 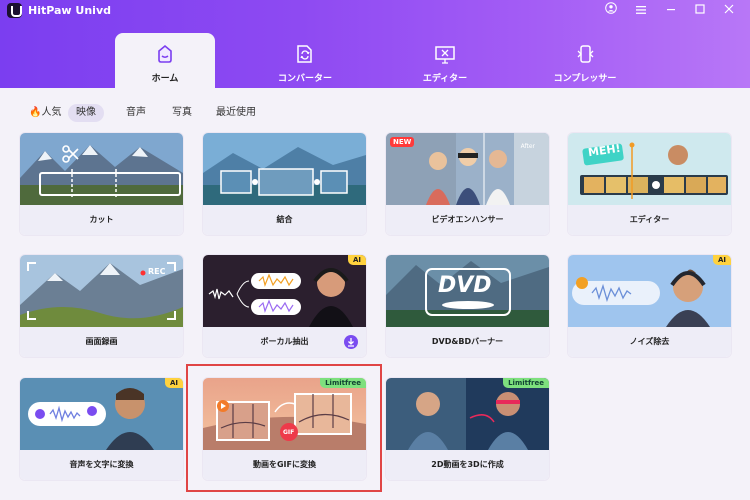 I want to click on card-2d-to-3d: Limitfree 2D動画を3Dに作成, so click(x=467, y=429).